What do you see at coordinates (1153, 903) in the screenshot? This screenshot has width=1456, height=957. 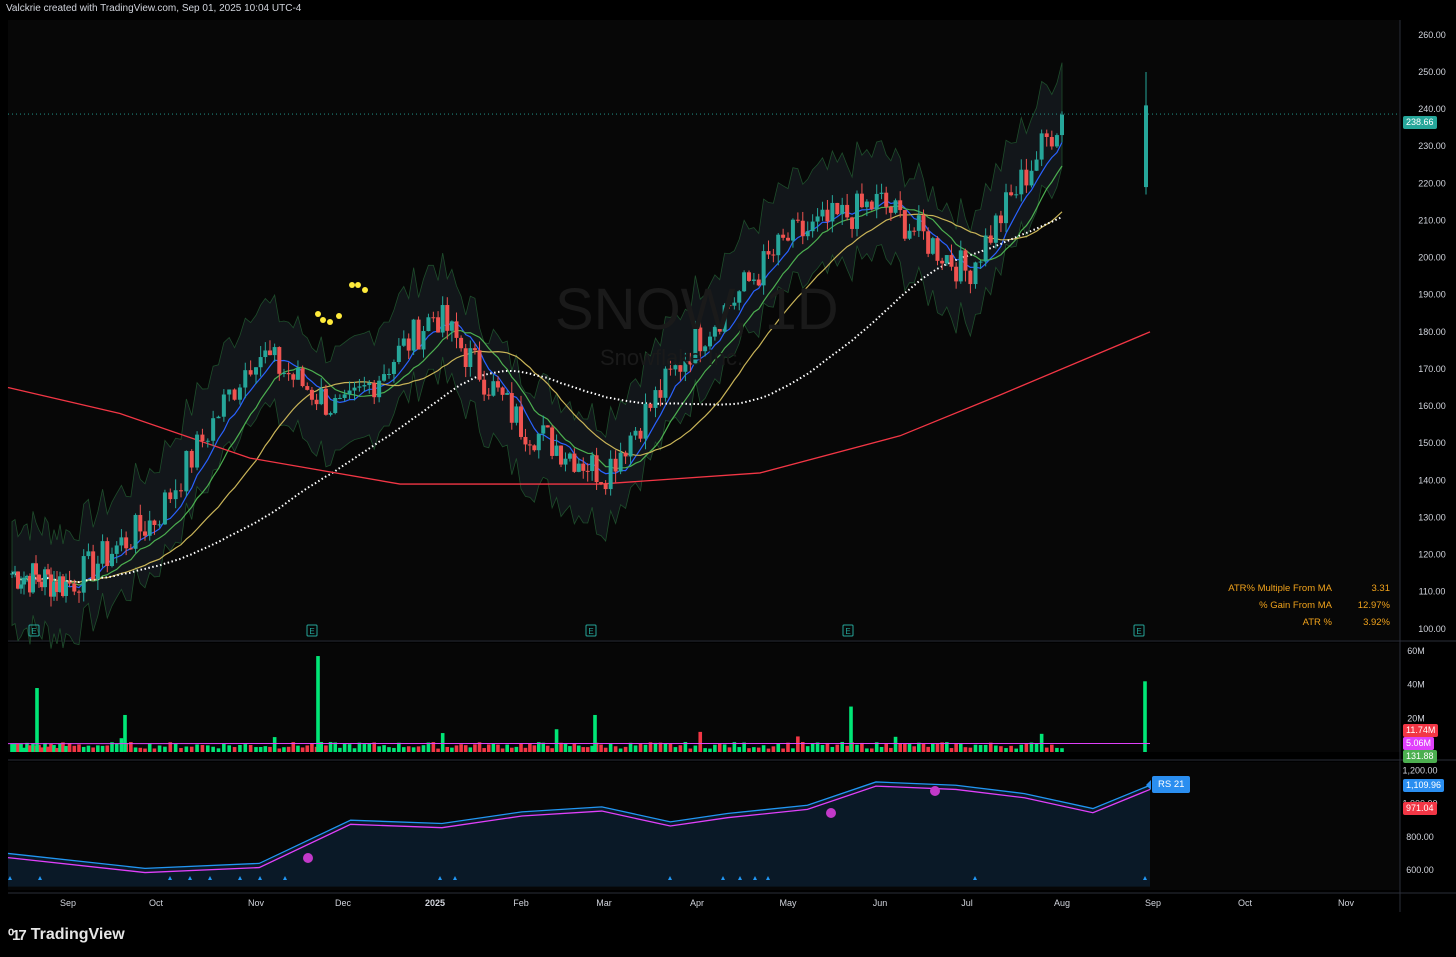 I see `time-tick-label: Sep` at bounding box center [1153, 903].